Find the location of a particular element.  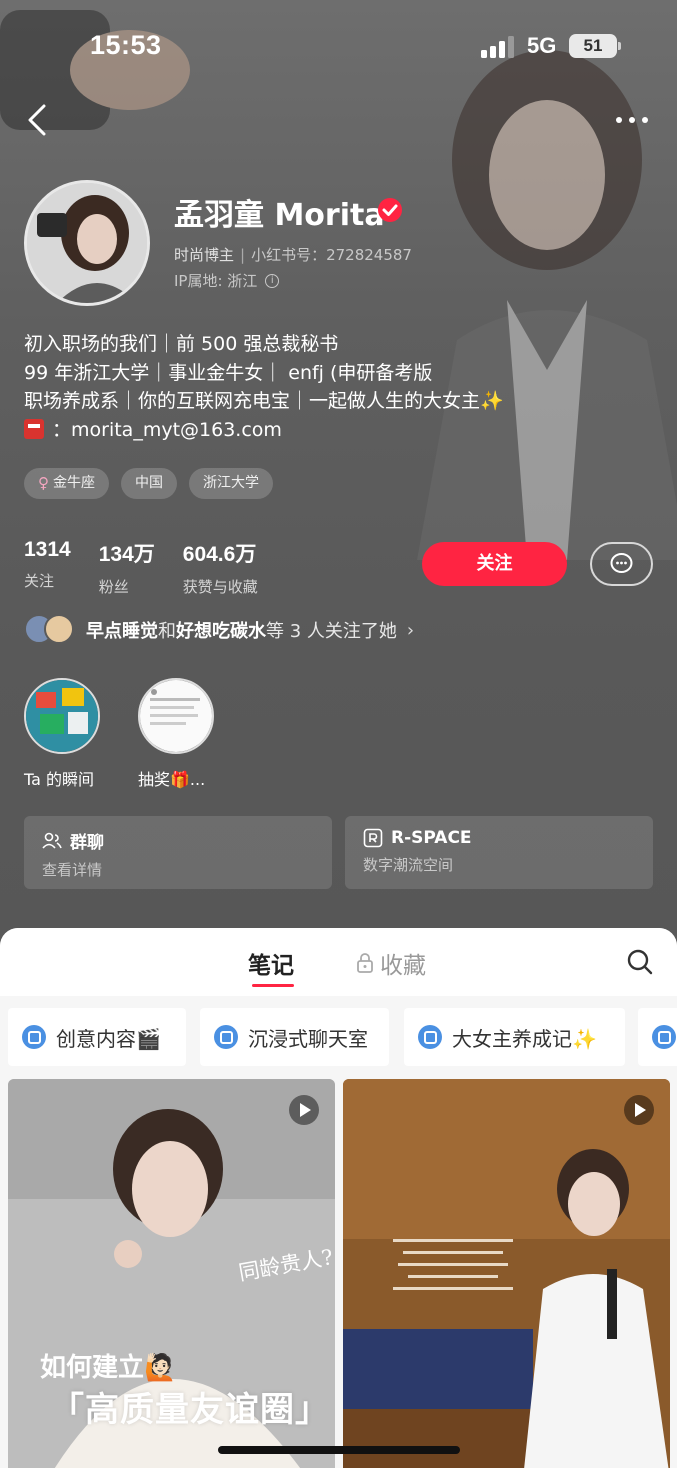

tab-bar: 笔记 收藏 is located at coordinates (338, 962).